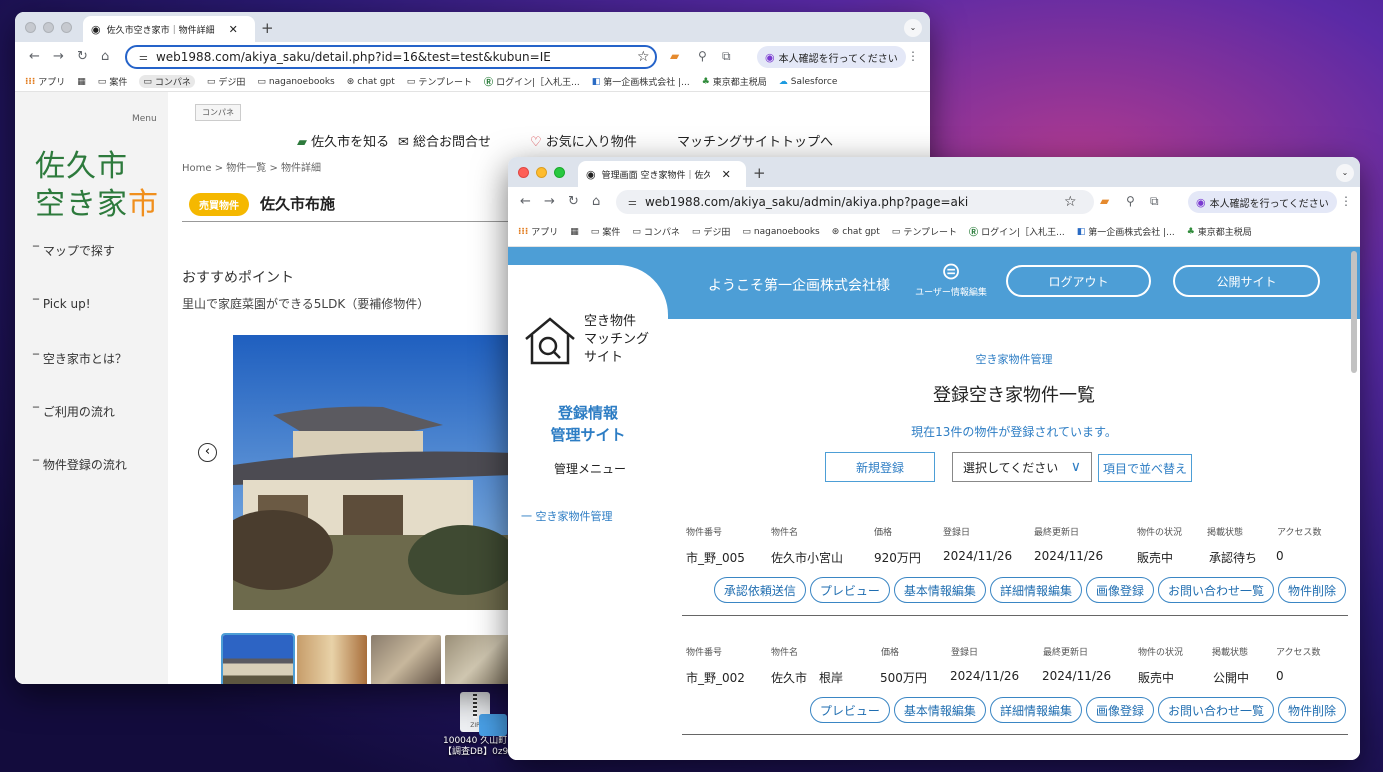 This screenshot has width=1383, height=772. Describe the element at coordinates (62, 304) in the screenshot. I see `side-item-pickup: ‾ Pick up!` at that location.